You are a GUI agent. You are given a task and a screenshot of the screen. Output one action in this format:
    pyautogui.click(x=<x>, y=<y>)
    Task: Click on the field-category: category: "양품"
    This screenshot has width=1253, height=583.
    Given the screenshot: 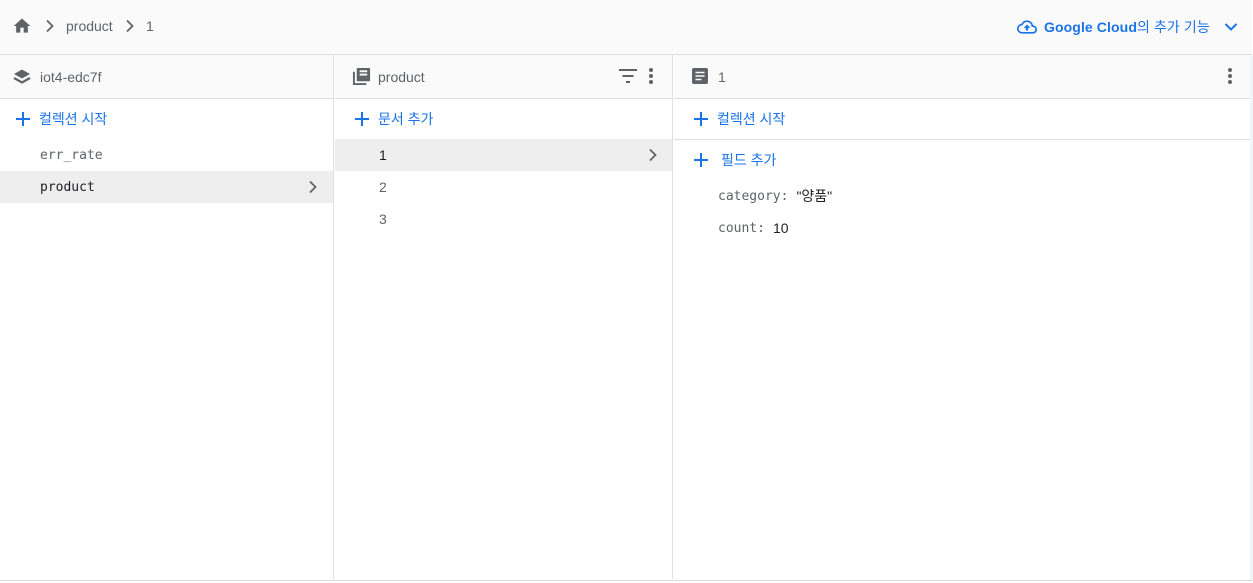 What is the action you would take?
    pyautogui.click(x=775, y=196)
    